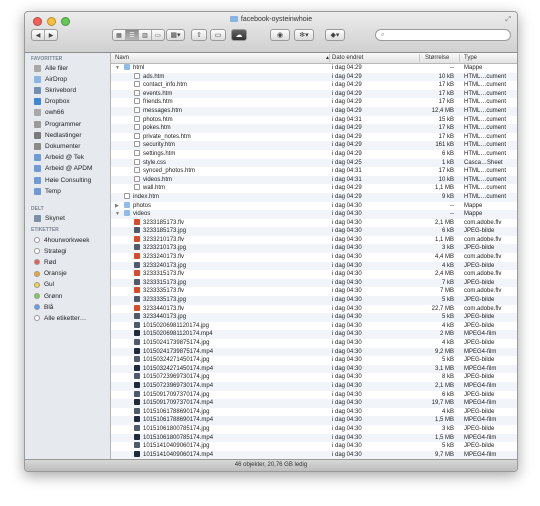  What do you see at coordinates (314, 266) in the screenshot?
I see `file-row: 3233240173.jpg i dag 04:30 4 kB JPEG-bilde` at bounding box center [314, 266].